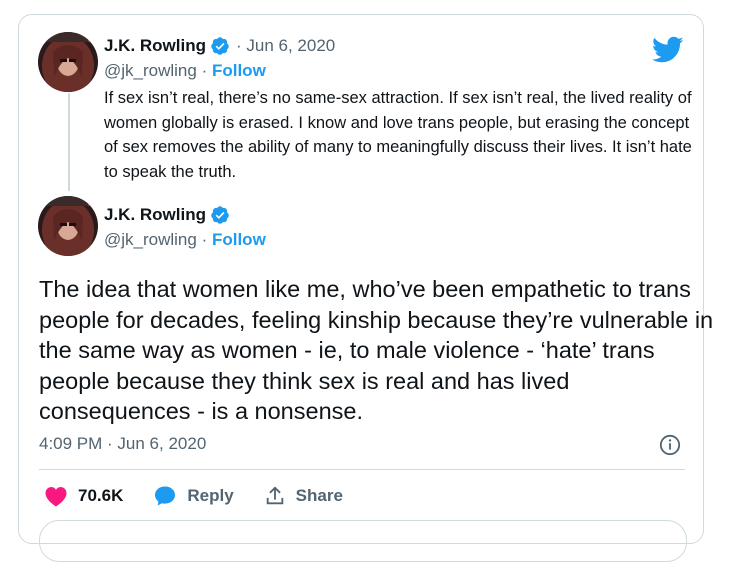 The image size is (737, 562). I want to click on share-upload-icon, so click(274, 495).